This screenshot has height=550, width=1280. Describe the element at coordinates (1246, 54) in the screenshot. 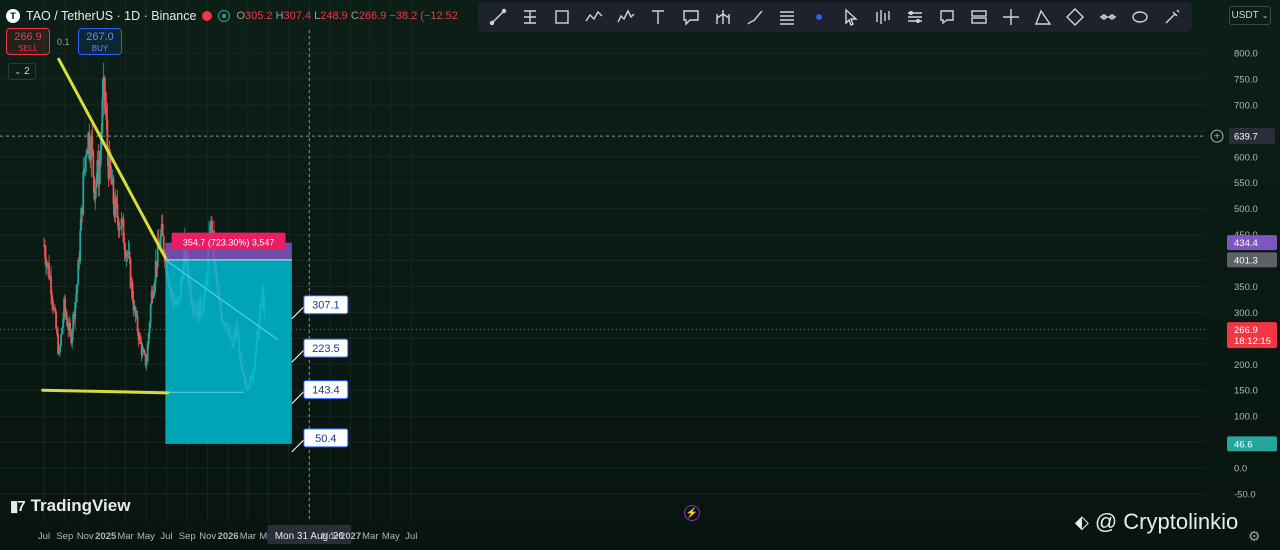

I see `price-tick-label: 800.0` at that location.